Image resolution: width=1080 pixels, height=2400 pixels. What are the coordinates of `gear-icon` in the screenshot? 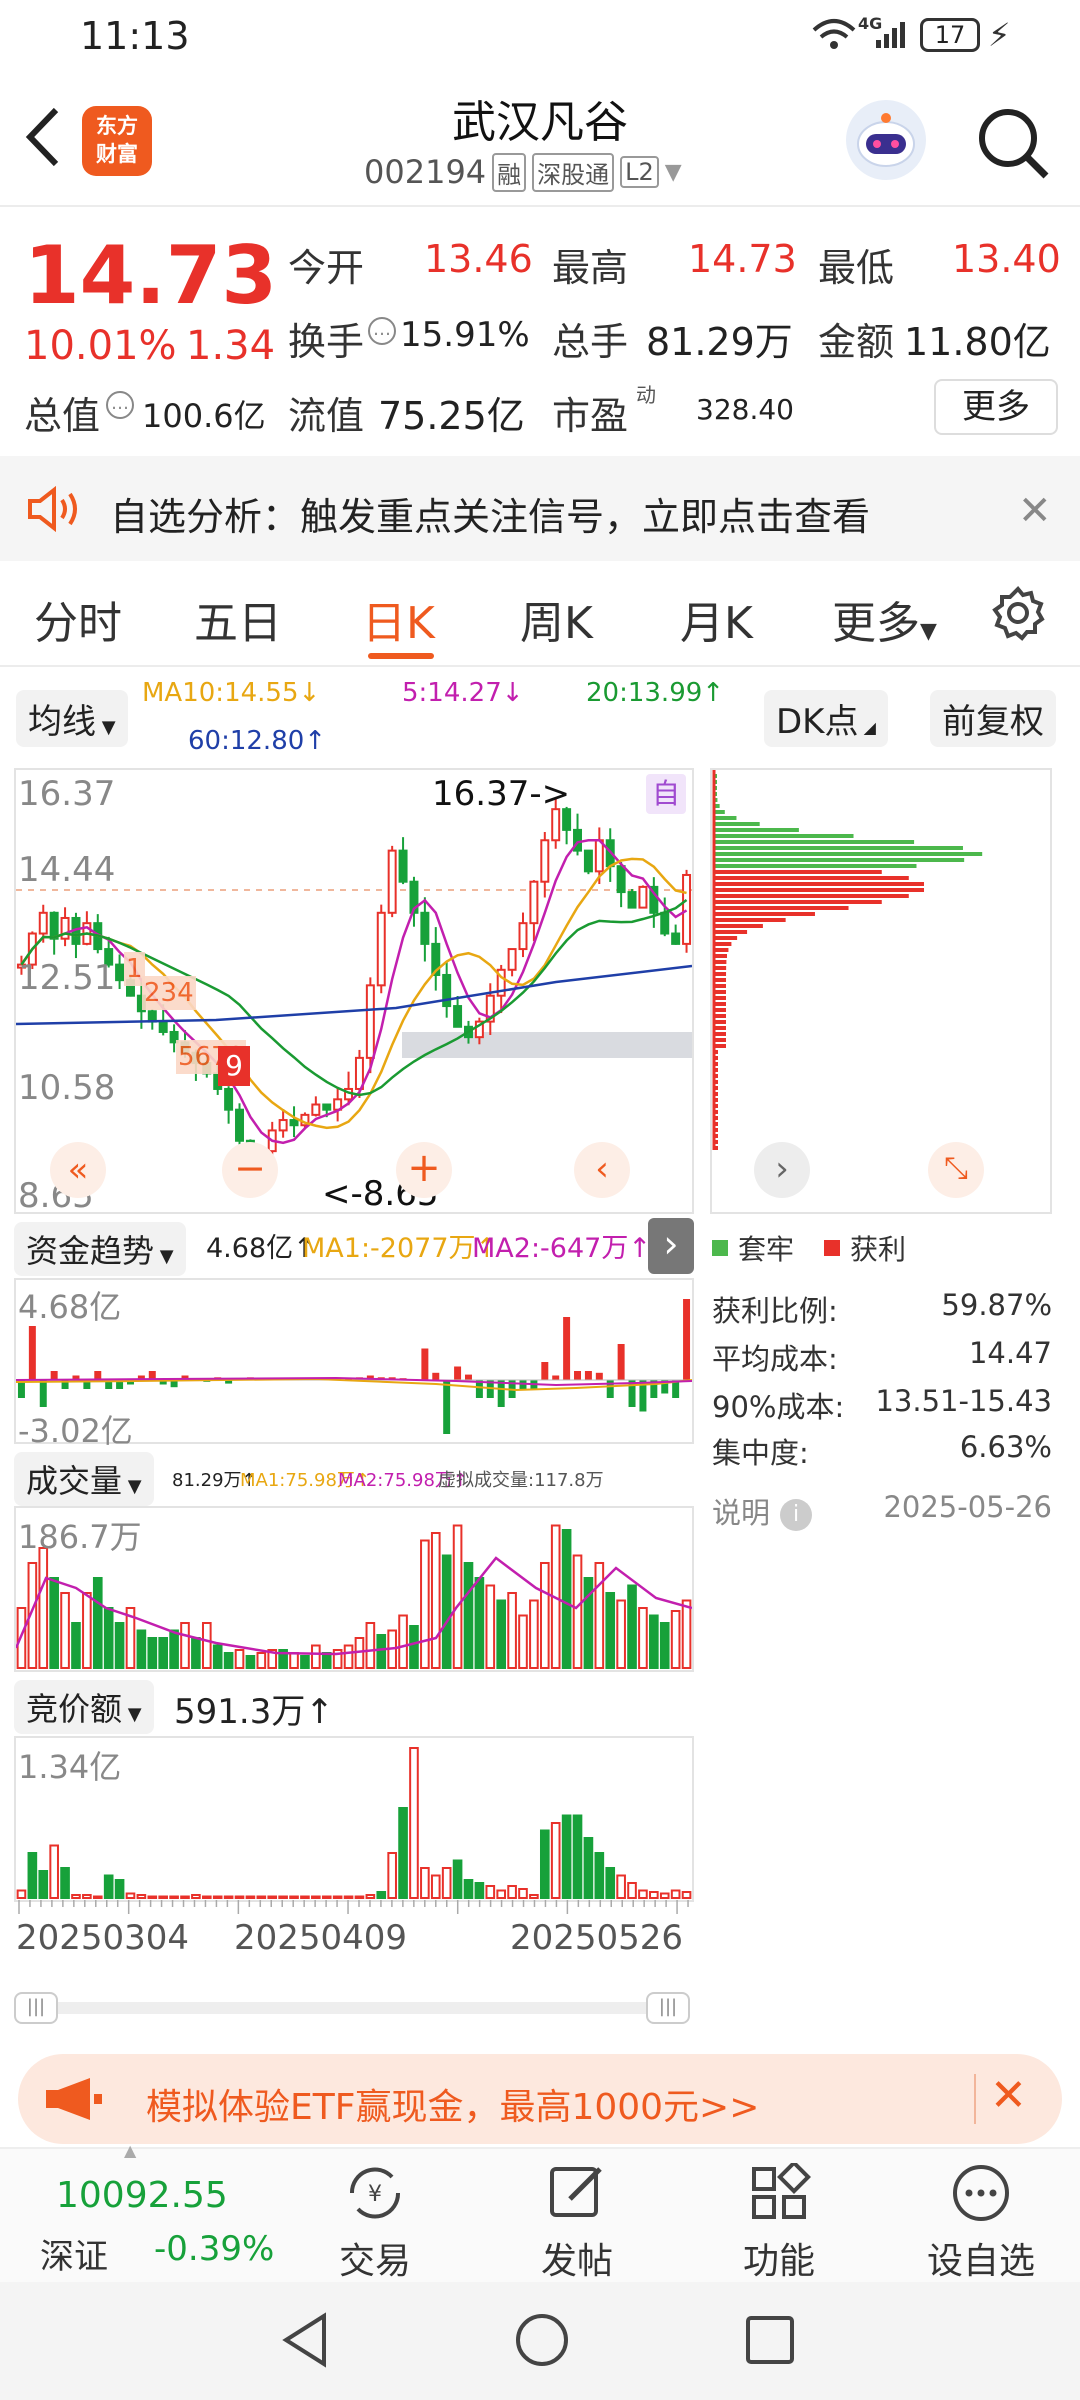 It's located at (1018, 615).